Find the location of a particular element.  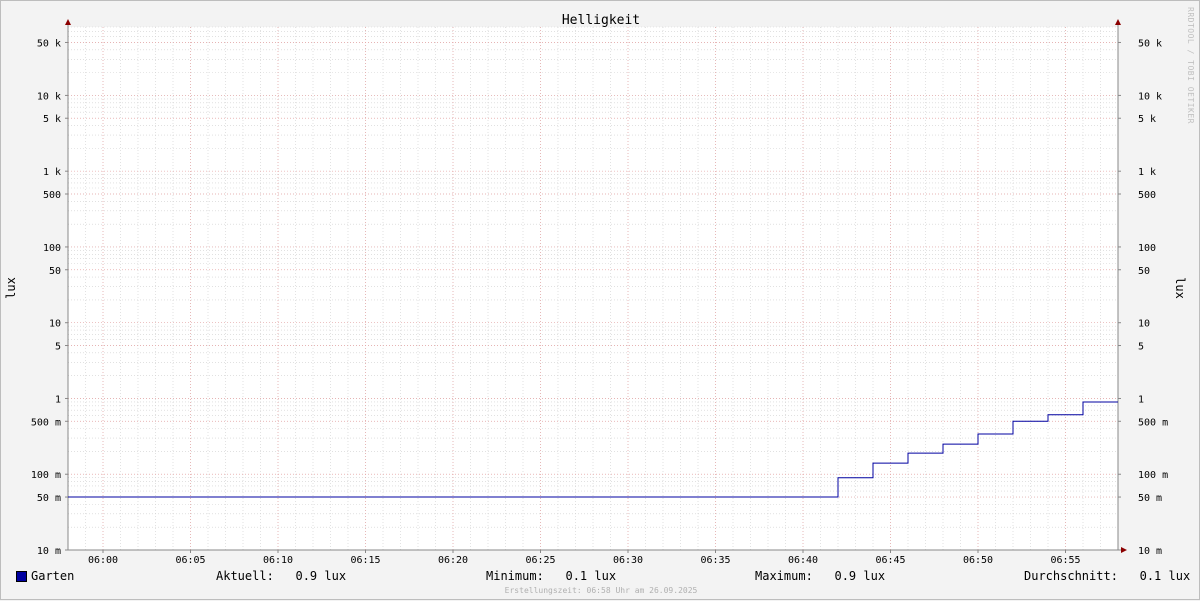

y-tick-label-left: 10 m is located at coordinates (49, 551).